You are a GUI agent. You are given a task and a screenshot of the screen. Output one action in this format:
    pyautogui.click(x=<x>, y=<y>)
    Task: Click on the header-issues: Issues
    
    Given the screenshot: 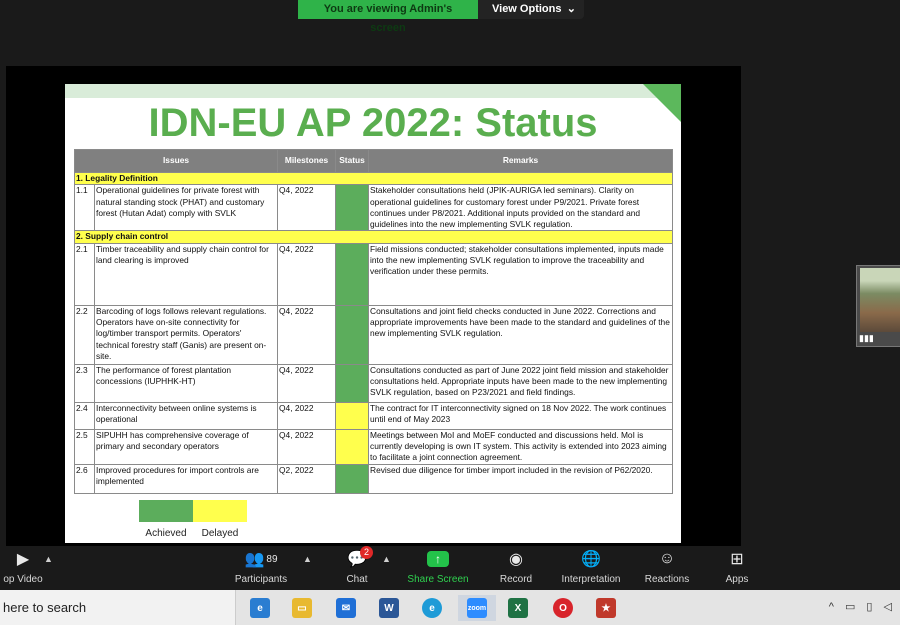 What is the action you would take?
    pyautogui.click(x=176, y=161)
    